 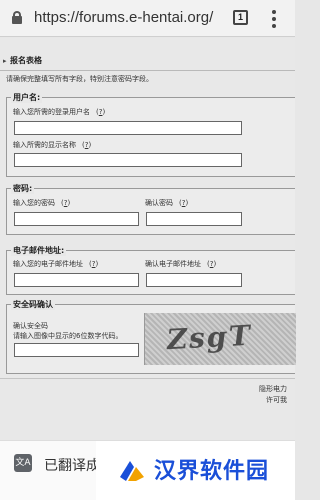 I want to click on password-fieldset: 密码: 输入您的密码 (?) 确认密码 (?), so click(x=150, y=209).